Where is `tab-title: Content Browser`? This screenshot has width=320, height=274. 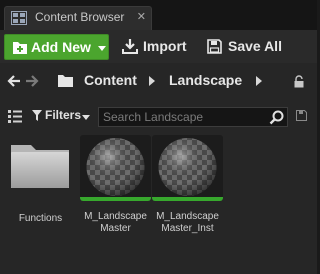 tab-title: Content Browser is located at coordinates (80, 17).